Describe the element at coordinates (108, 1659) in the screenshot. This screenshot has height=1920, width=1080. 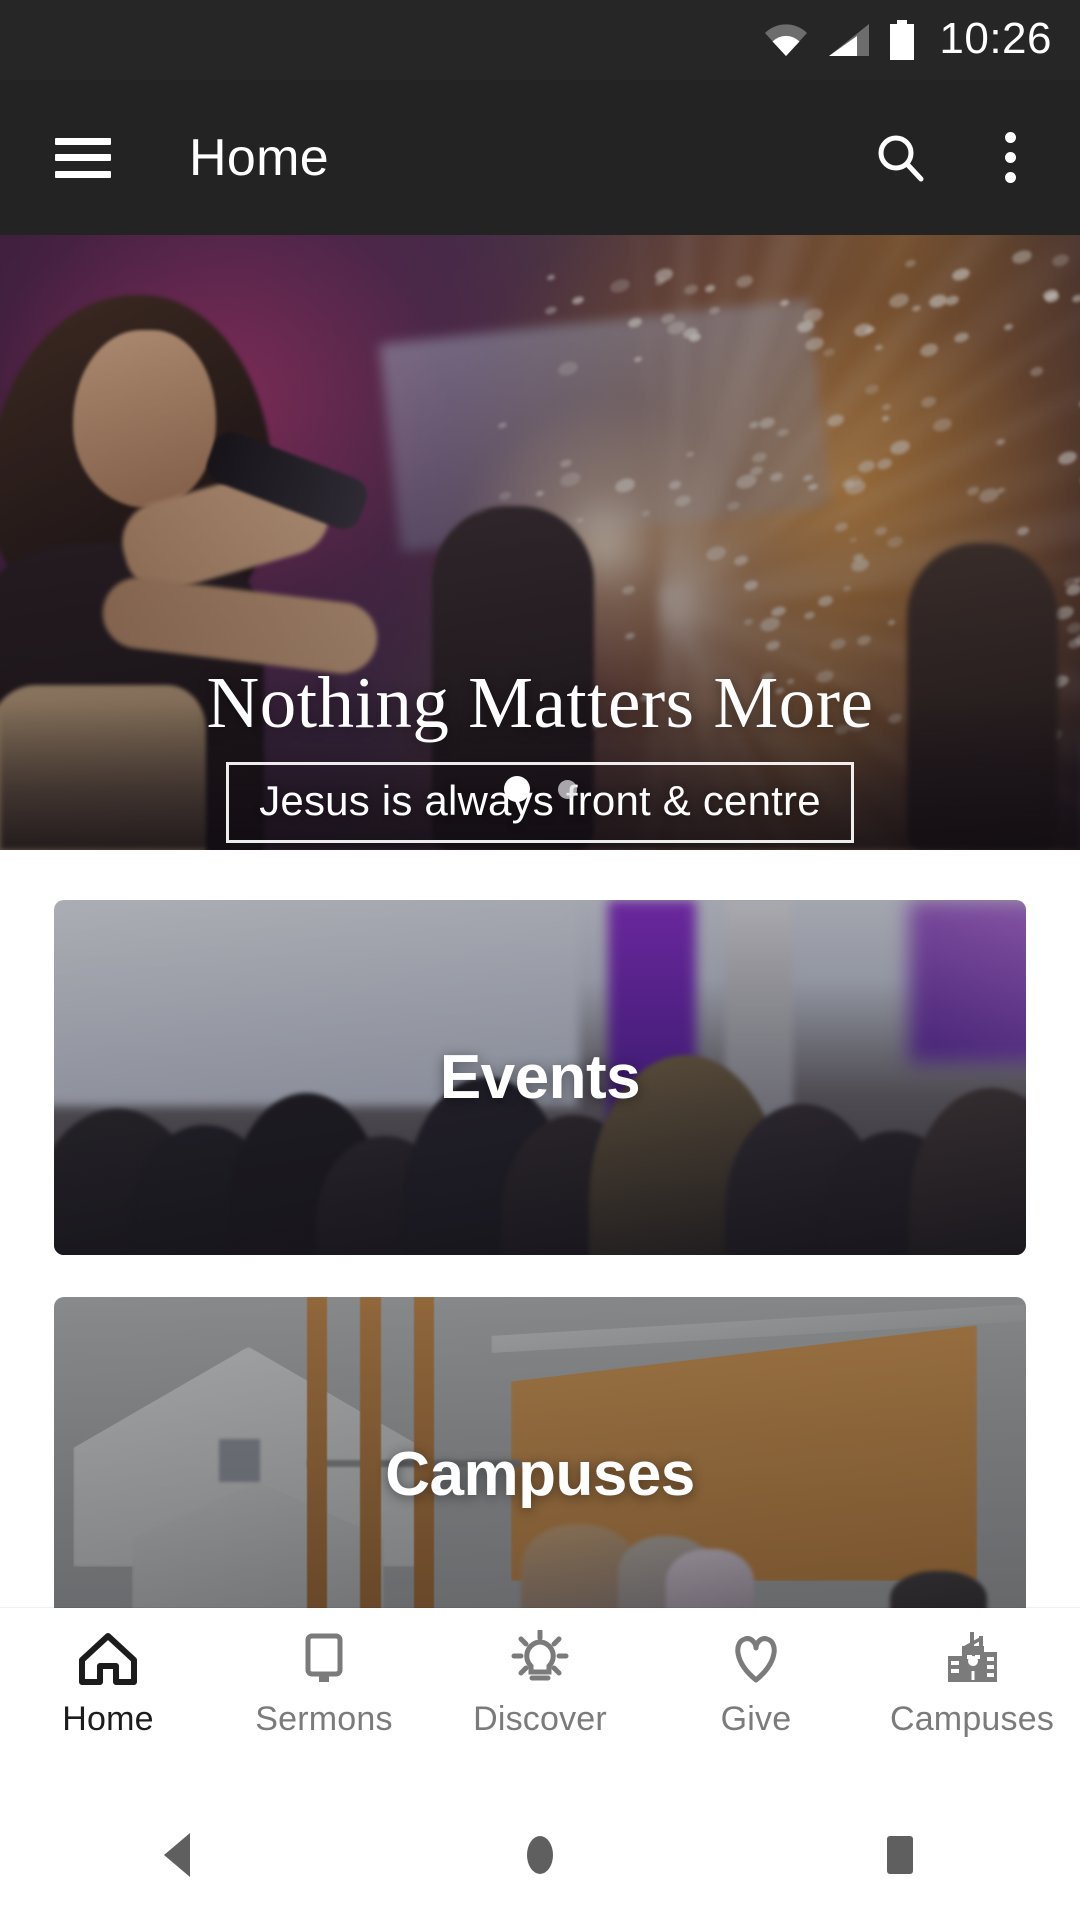
I see `home-icon` at that location.